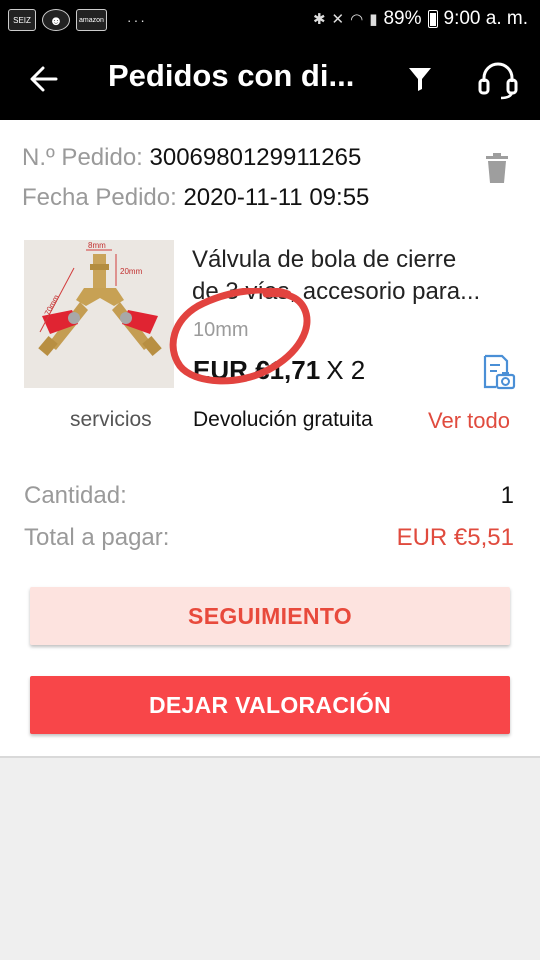  I want to click on customer-service-button, so click(498, 80).